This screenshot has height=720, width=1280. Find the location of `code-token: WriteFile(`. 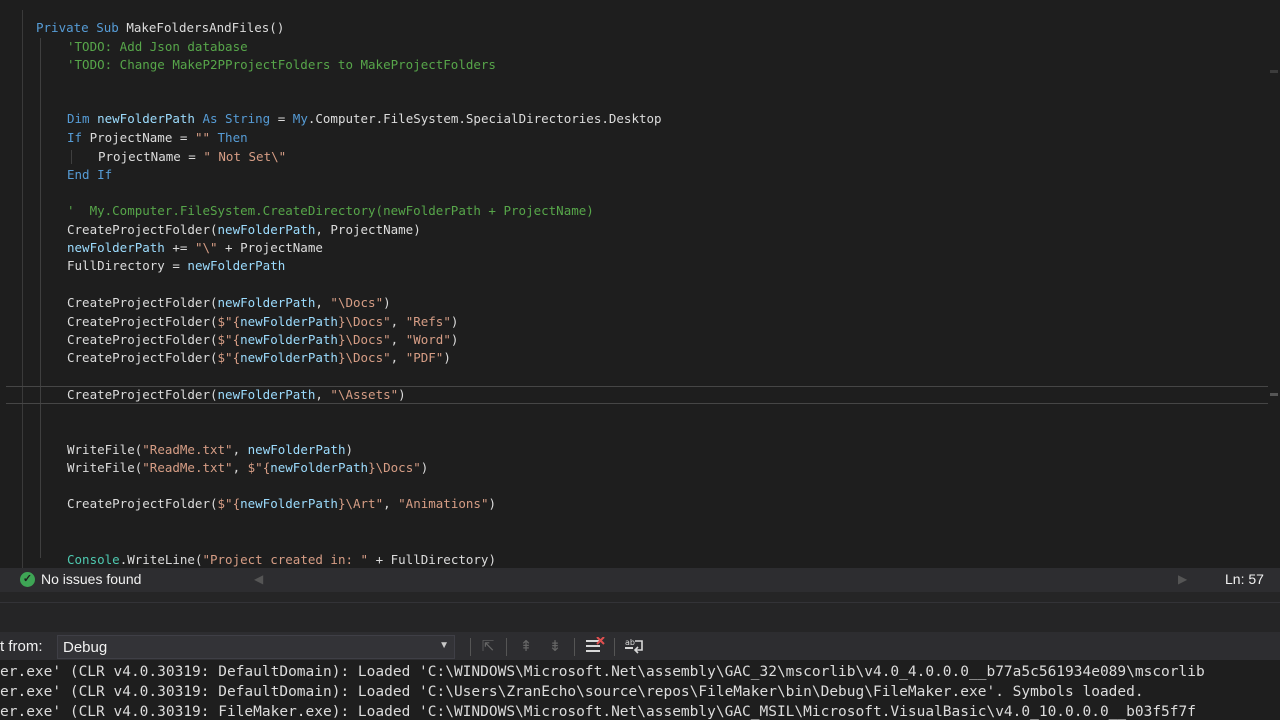

code-token: WriteFile( is located at coordinates (105, 449).